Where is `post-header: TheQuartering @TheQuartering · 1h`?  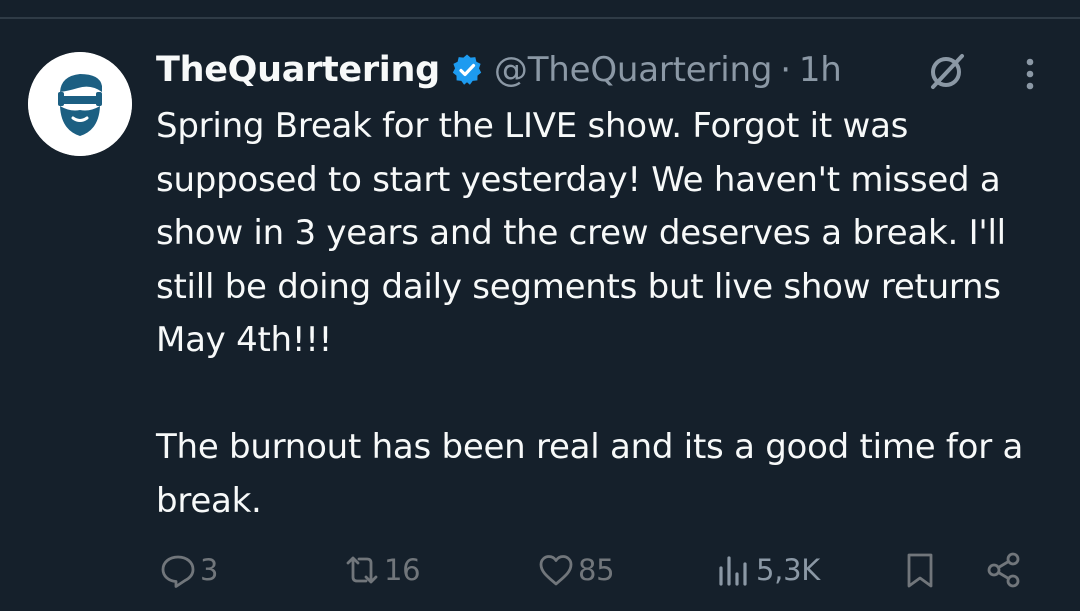
post-header: TheQuartering @TheQuartering · 1h is located at coordinates (499, 70).